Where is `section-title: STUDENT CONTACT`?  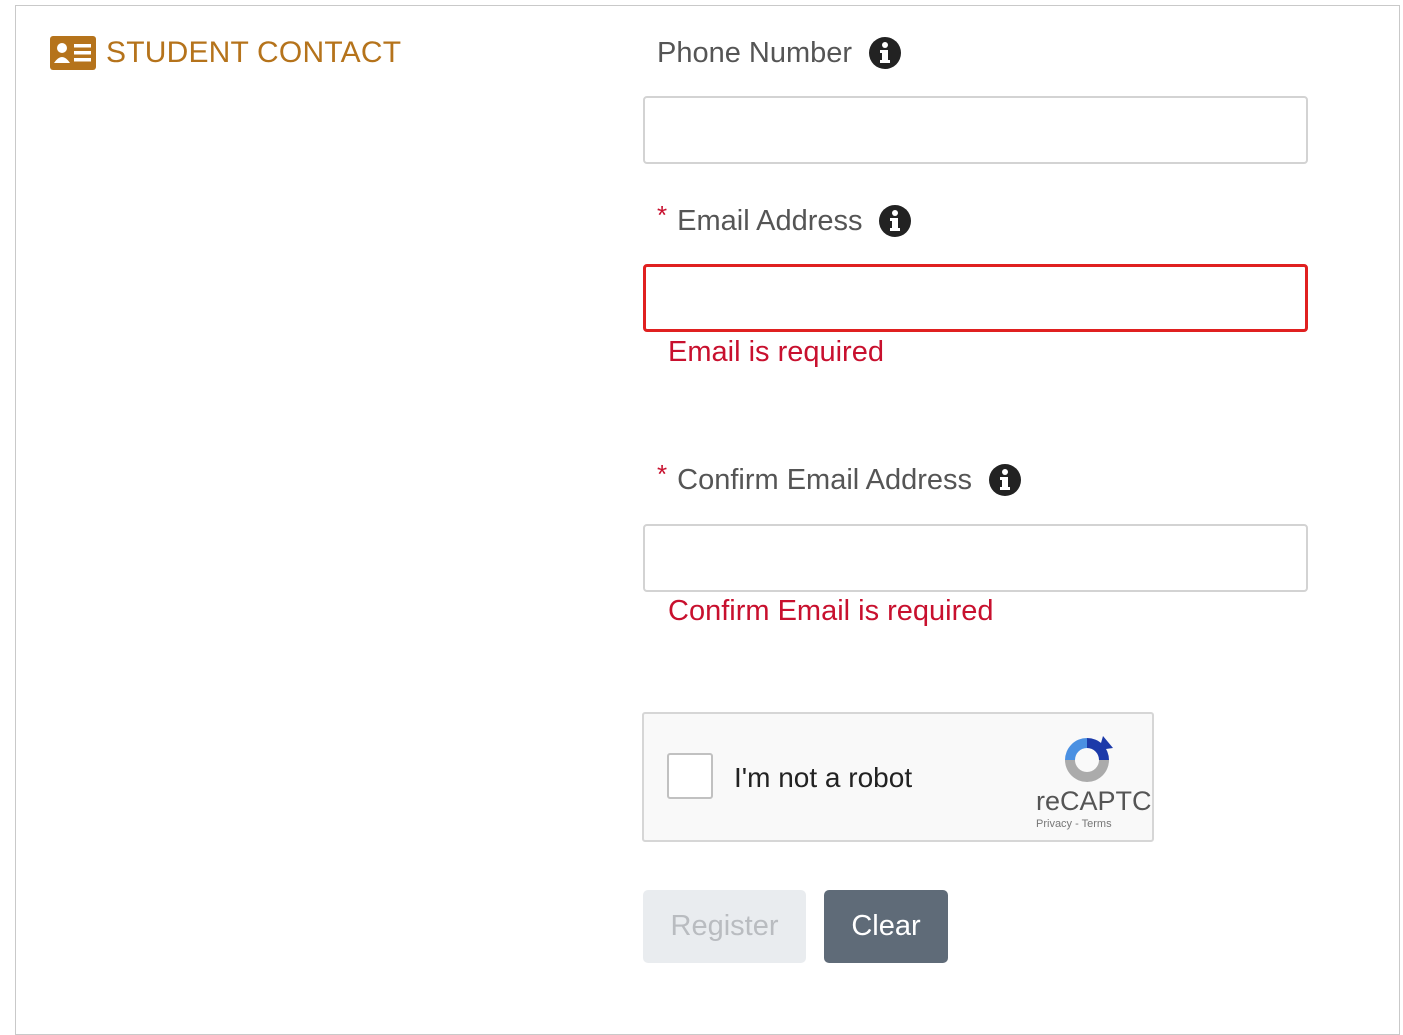
section-title: STUDENT CONTACT is located at coordinates (254, 52).